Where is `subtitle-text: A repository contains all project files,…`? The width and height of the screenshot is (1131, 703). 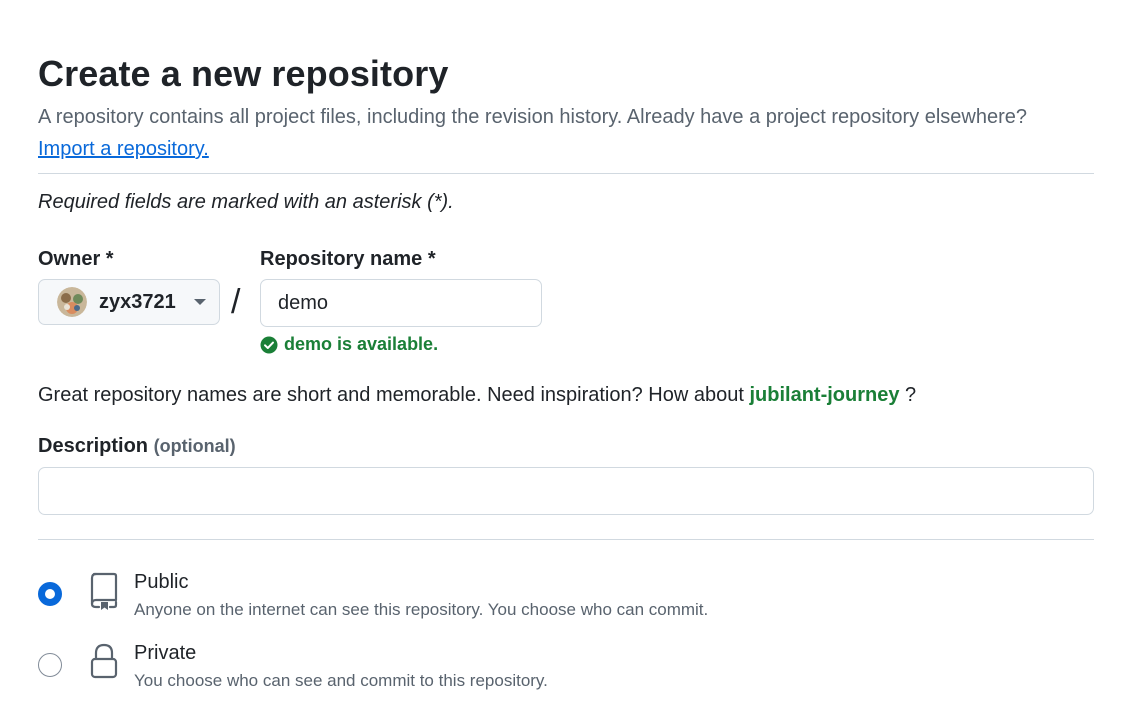
subtitle-text: A repository contains all project files,… is located at coordinates (533, 117).